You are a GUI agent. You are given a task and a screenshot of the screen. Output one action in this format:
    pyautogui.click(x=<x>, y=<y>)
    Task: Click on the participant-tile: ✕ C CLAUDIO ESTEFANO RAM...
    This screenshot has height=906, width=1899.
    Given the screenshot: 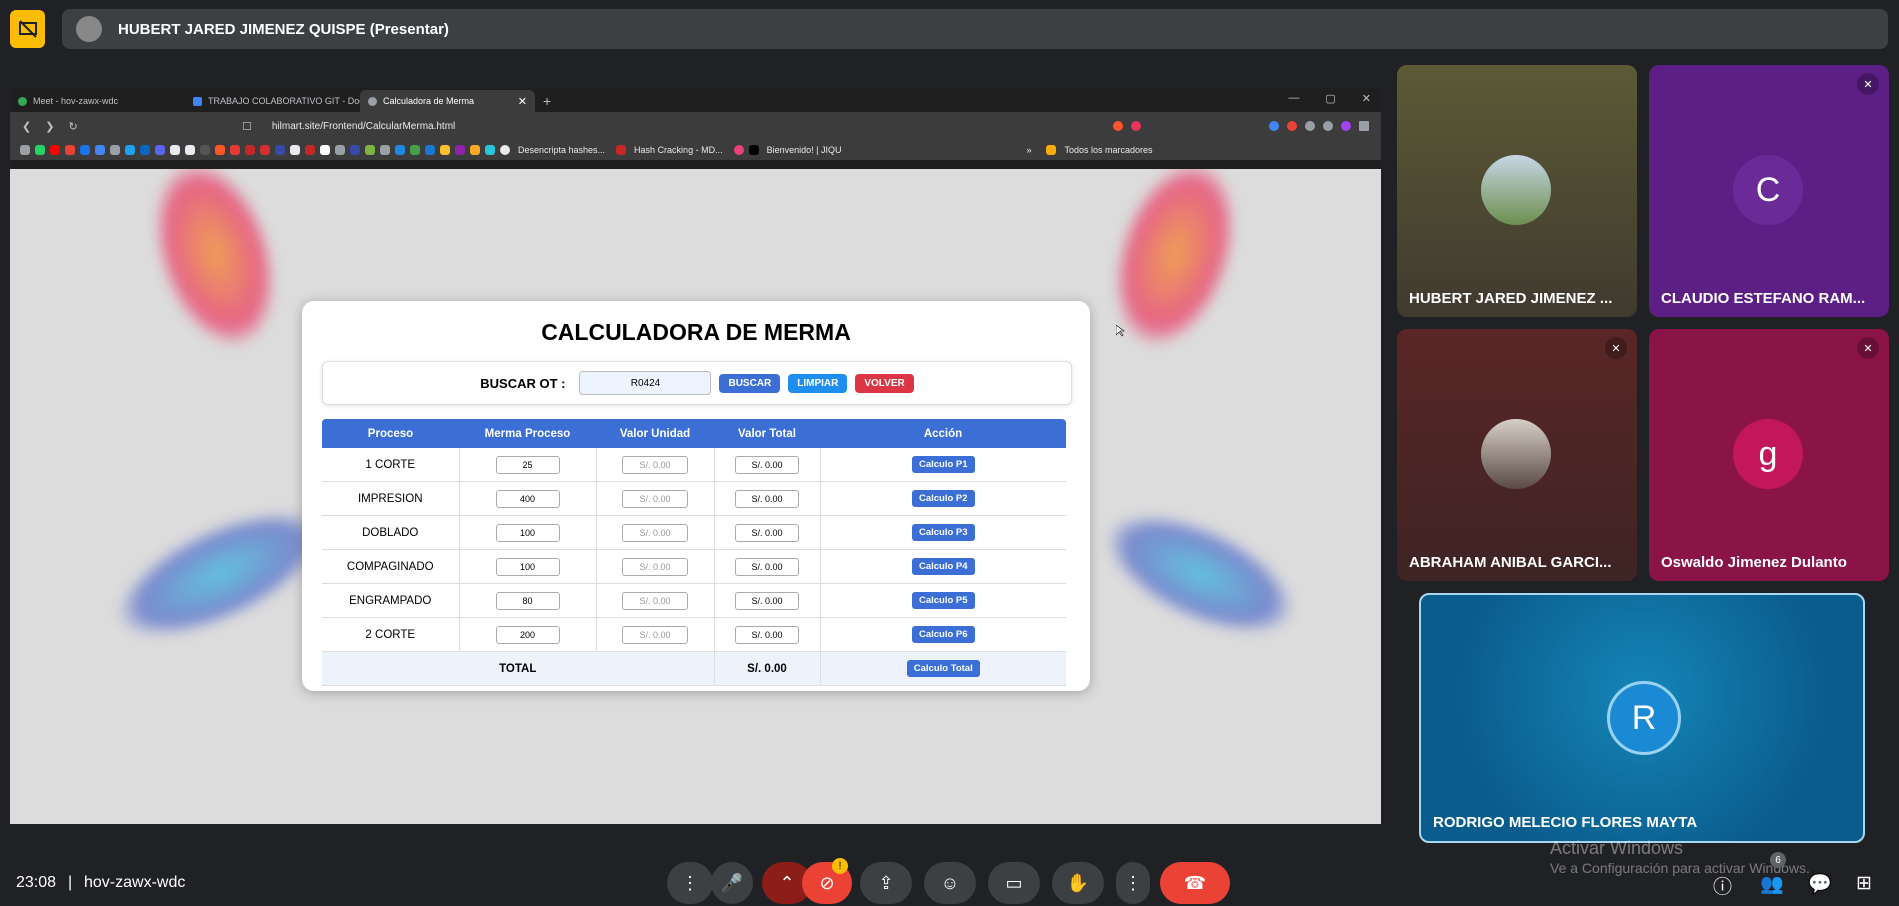 What is the action you would take?
    pyautogui.click(x=1769, y=191)
    